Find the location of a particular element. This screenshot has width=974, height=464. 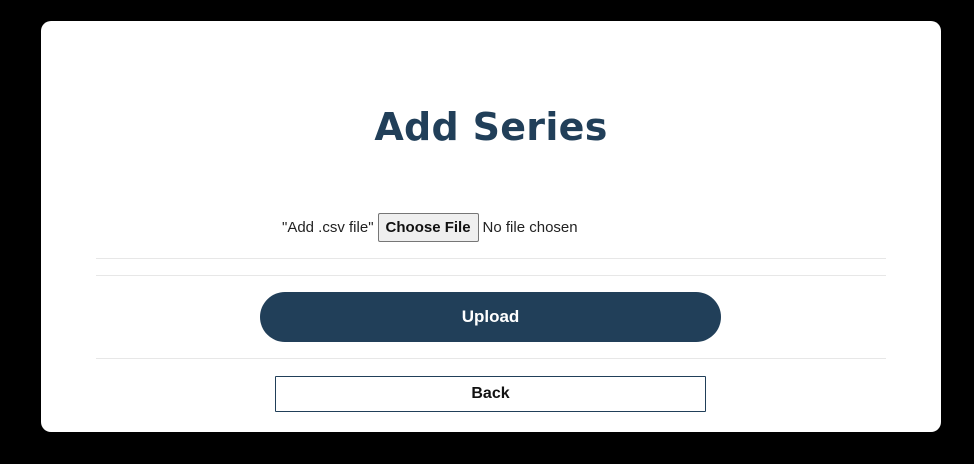

page-title: Add Series is located at coordinates (491, 127).